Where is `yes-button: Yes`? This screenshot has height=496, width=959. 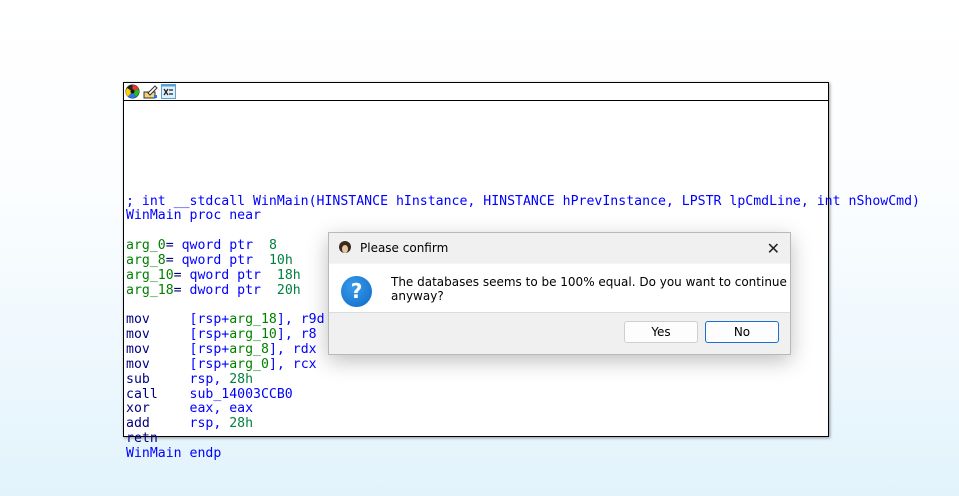
yes-button: Yes is located at coordinates (661, 332).